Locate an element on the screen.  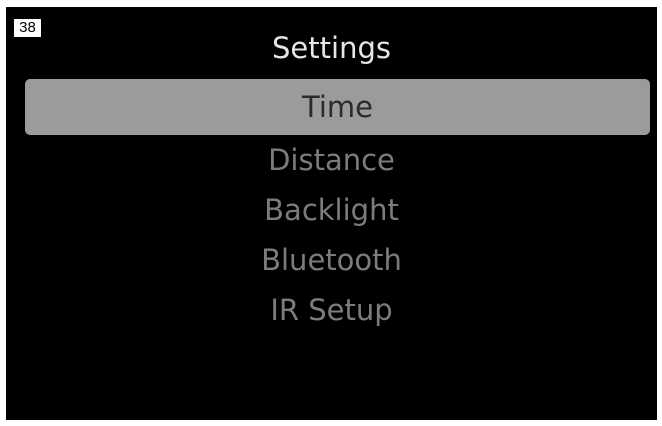
menu-item-bluetooth: Bluetooth is located at coordinates (331, 260).